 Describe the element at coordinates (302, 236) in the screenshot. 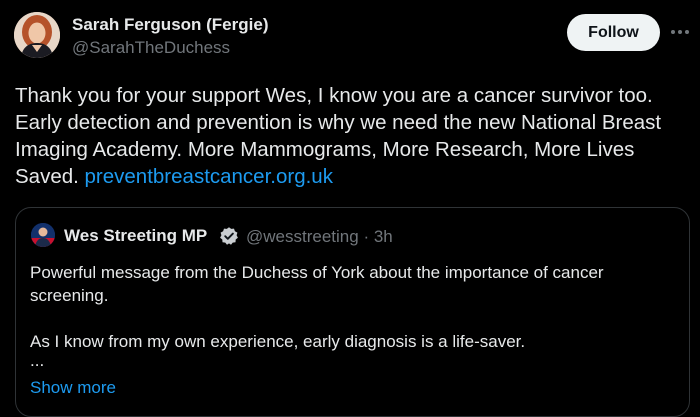

I see `quote-handle: @wesstreeting` at that location.